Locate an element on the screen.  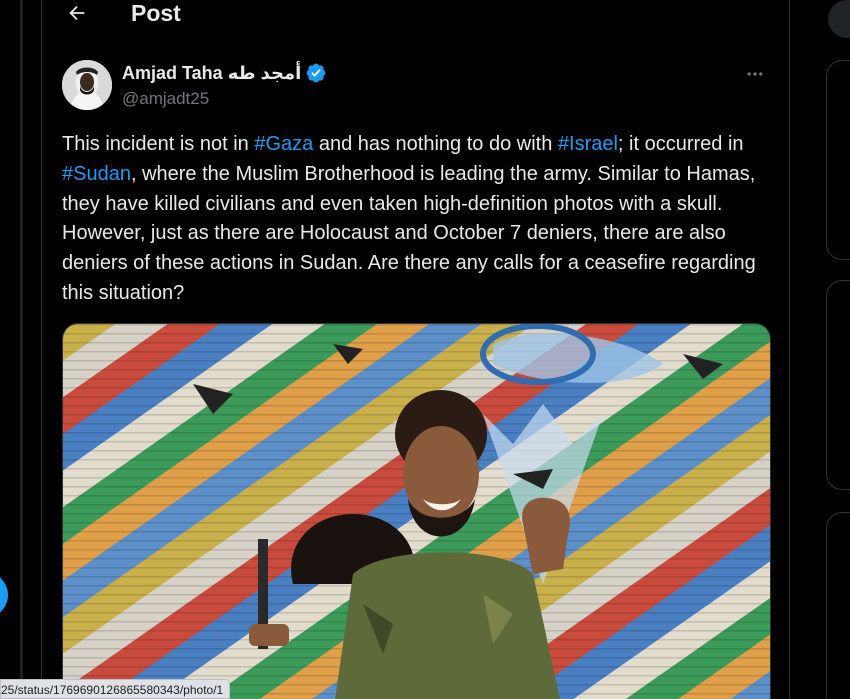
verified-badge-icon is located at coordinates (316, 73).